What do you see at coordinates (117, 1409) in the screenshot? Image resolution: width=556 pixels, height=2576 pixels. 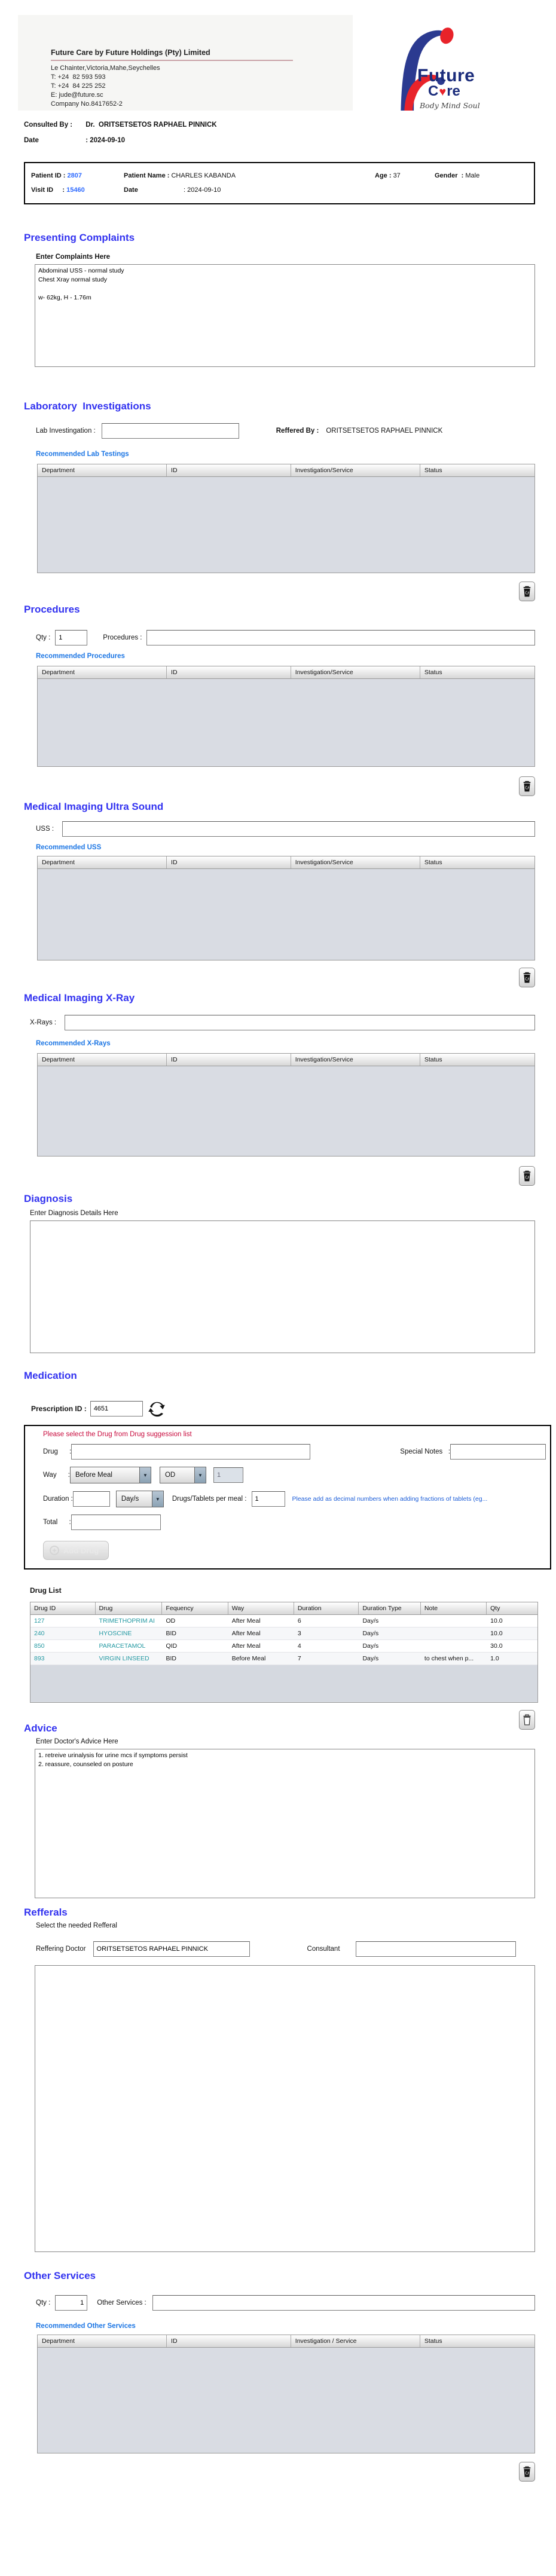 I see `prescription-id-input` at bounding box center [117, 1409].